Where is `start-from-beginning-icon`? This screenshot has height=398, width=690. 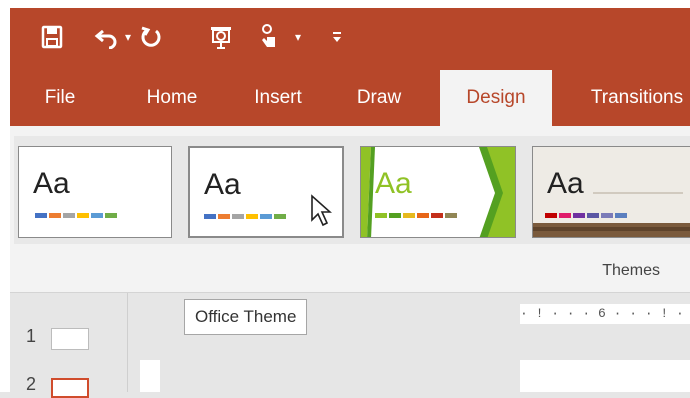 start-from-beginning-icon is located at coordinates (222, 37).